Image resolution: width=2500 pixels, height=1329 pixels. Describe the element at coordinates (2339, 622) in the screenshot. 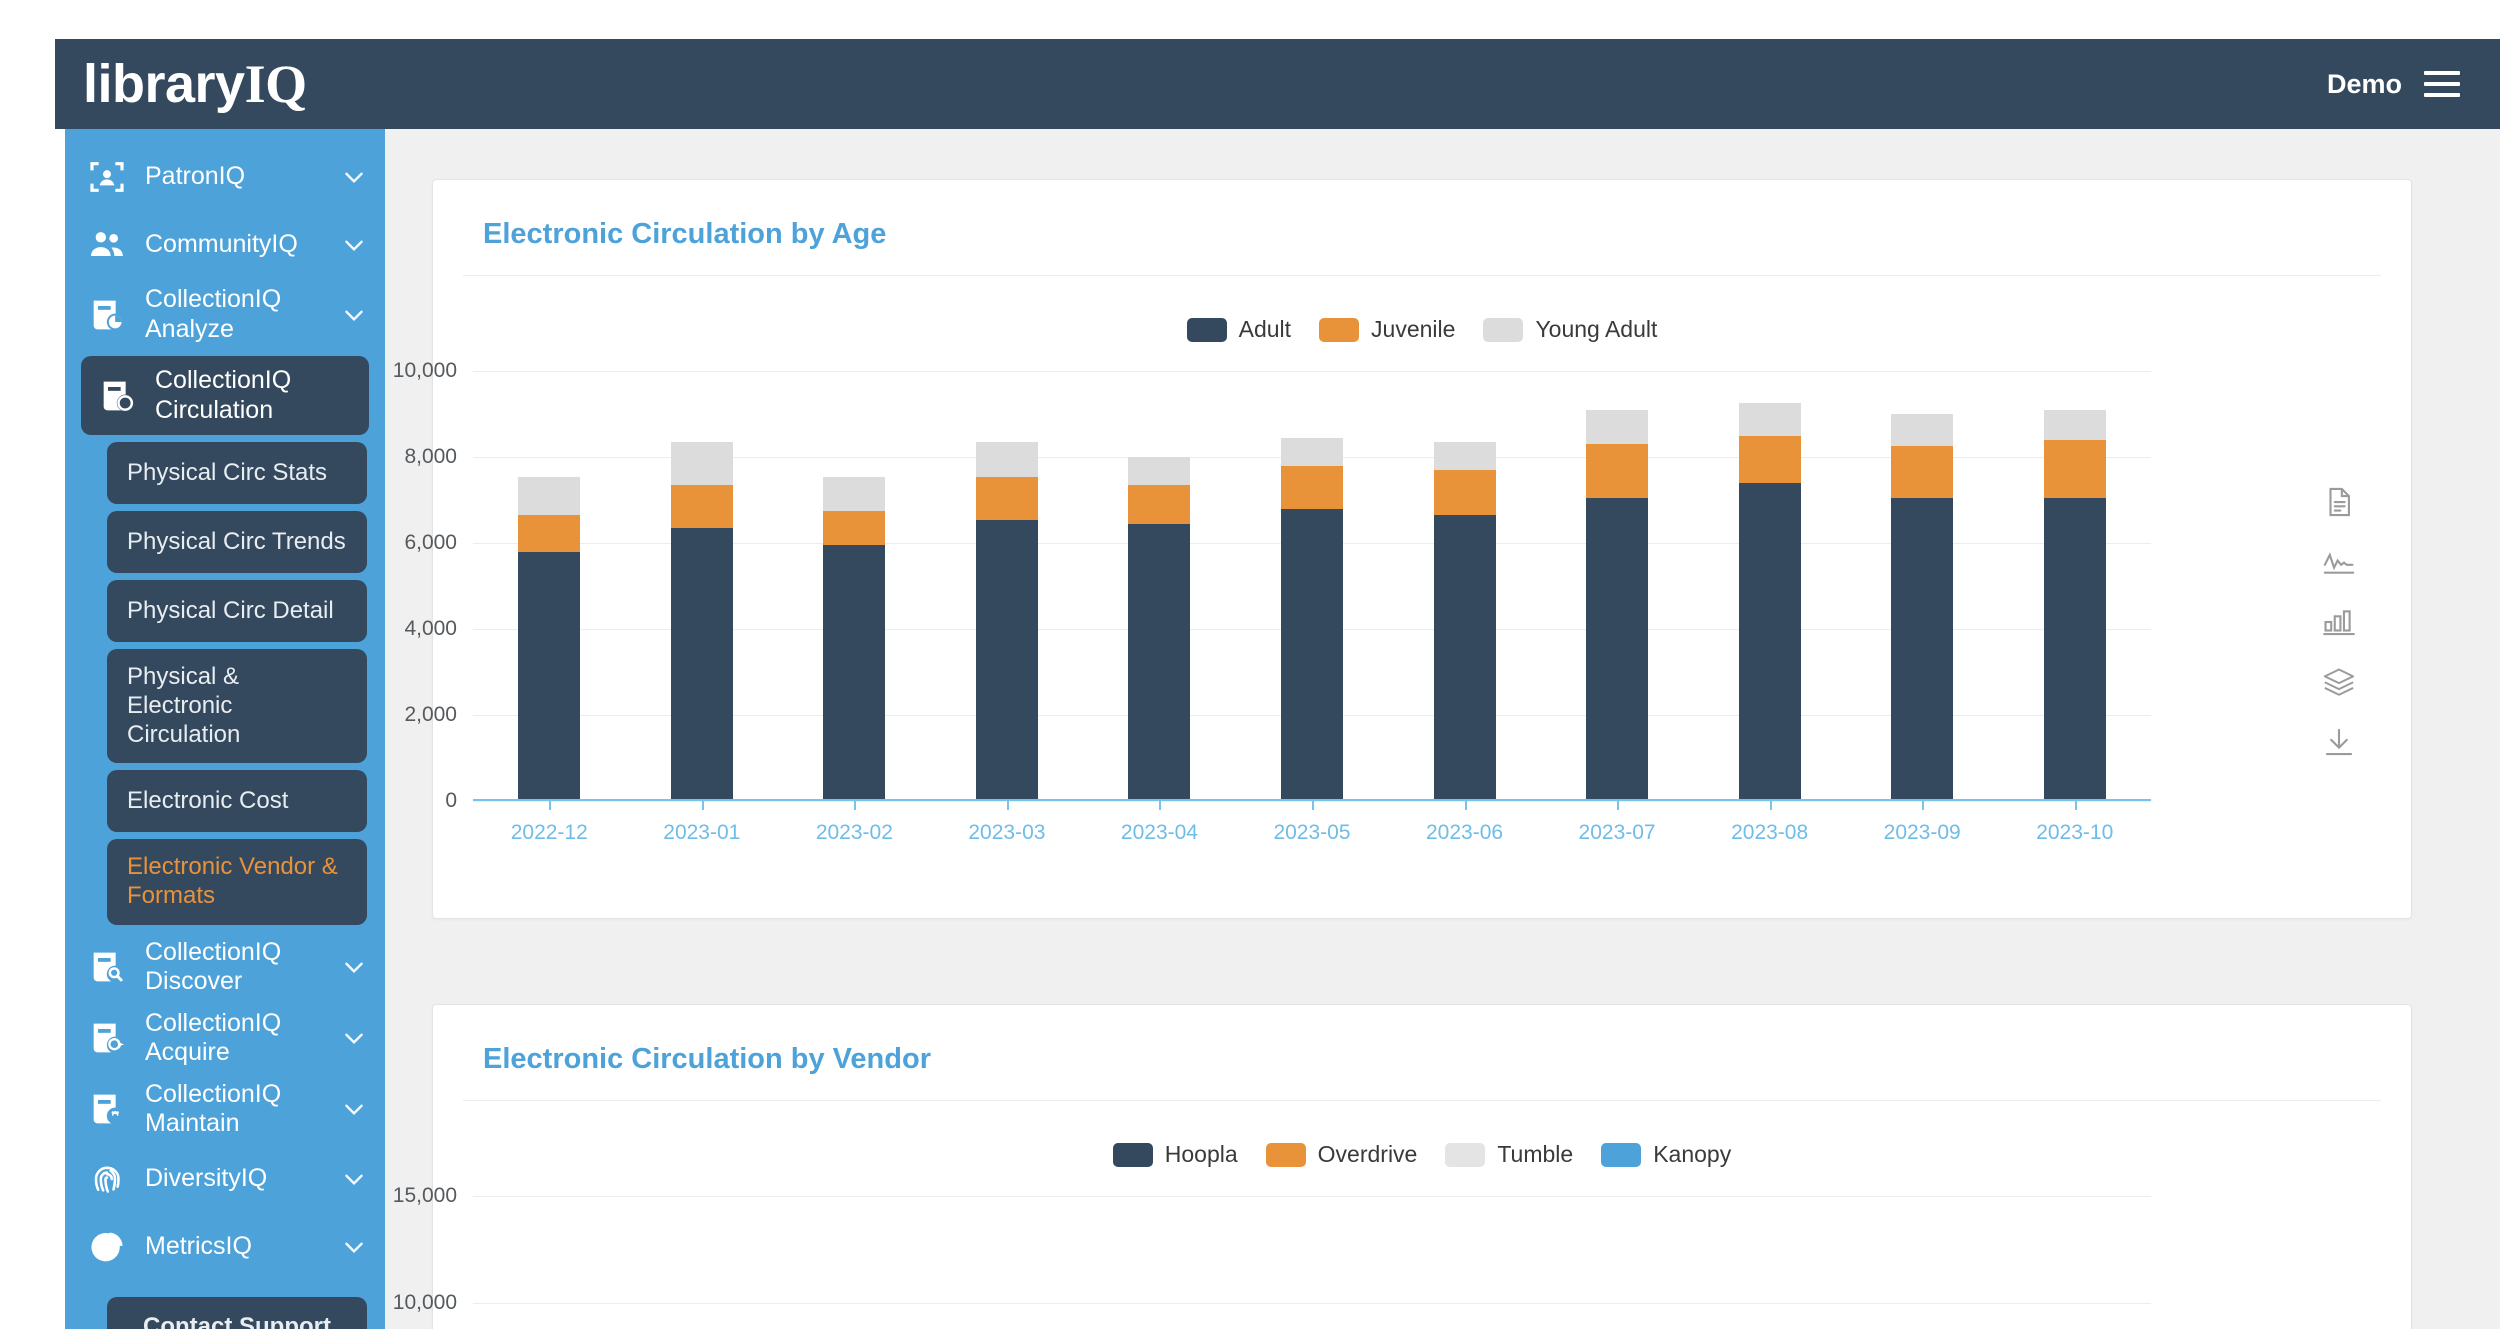

I see `bar-chart-icon` at that location.